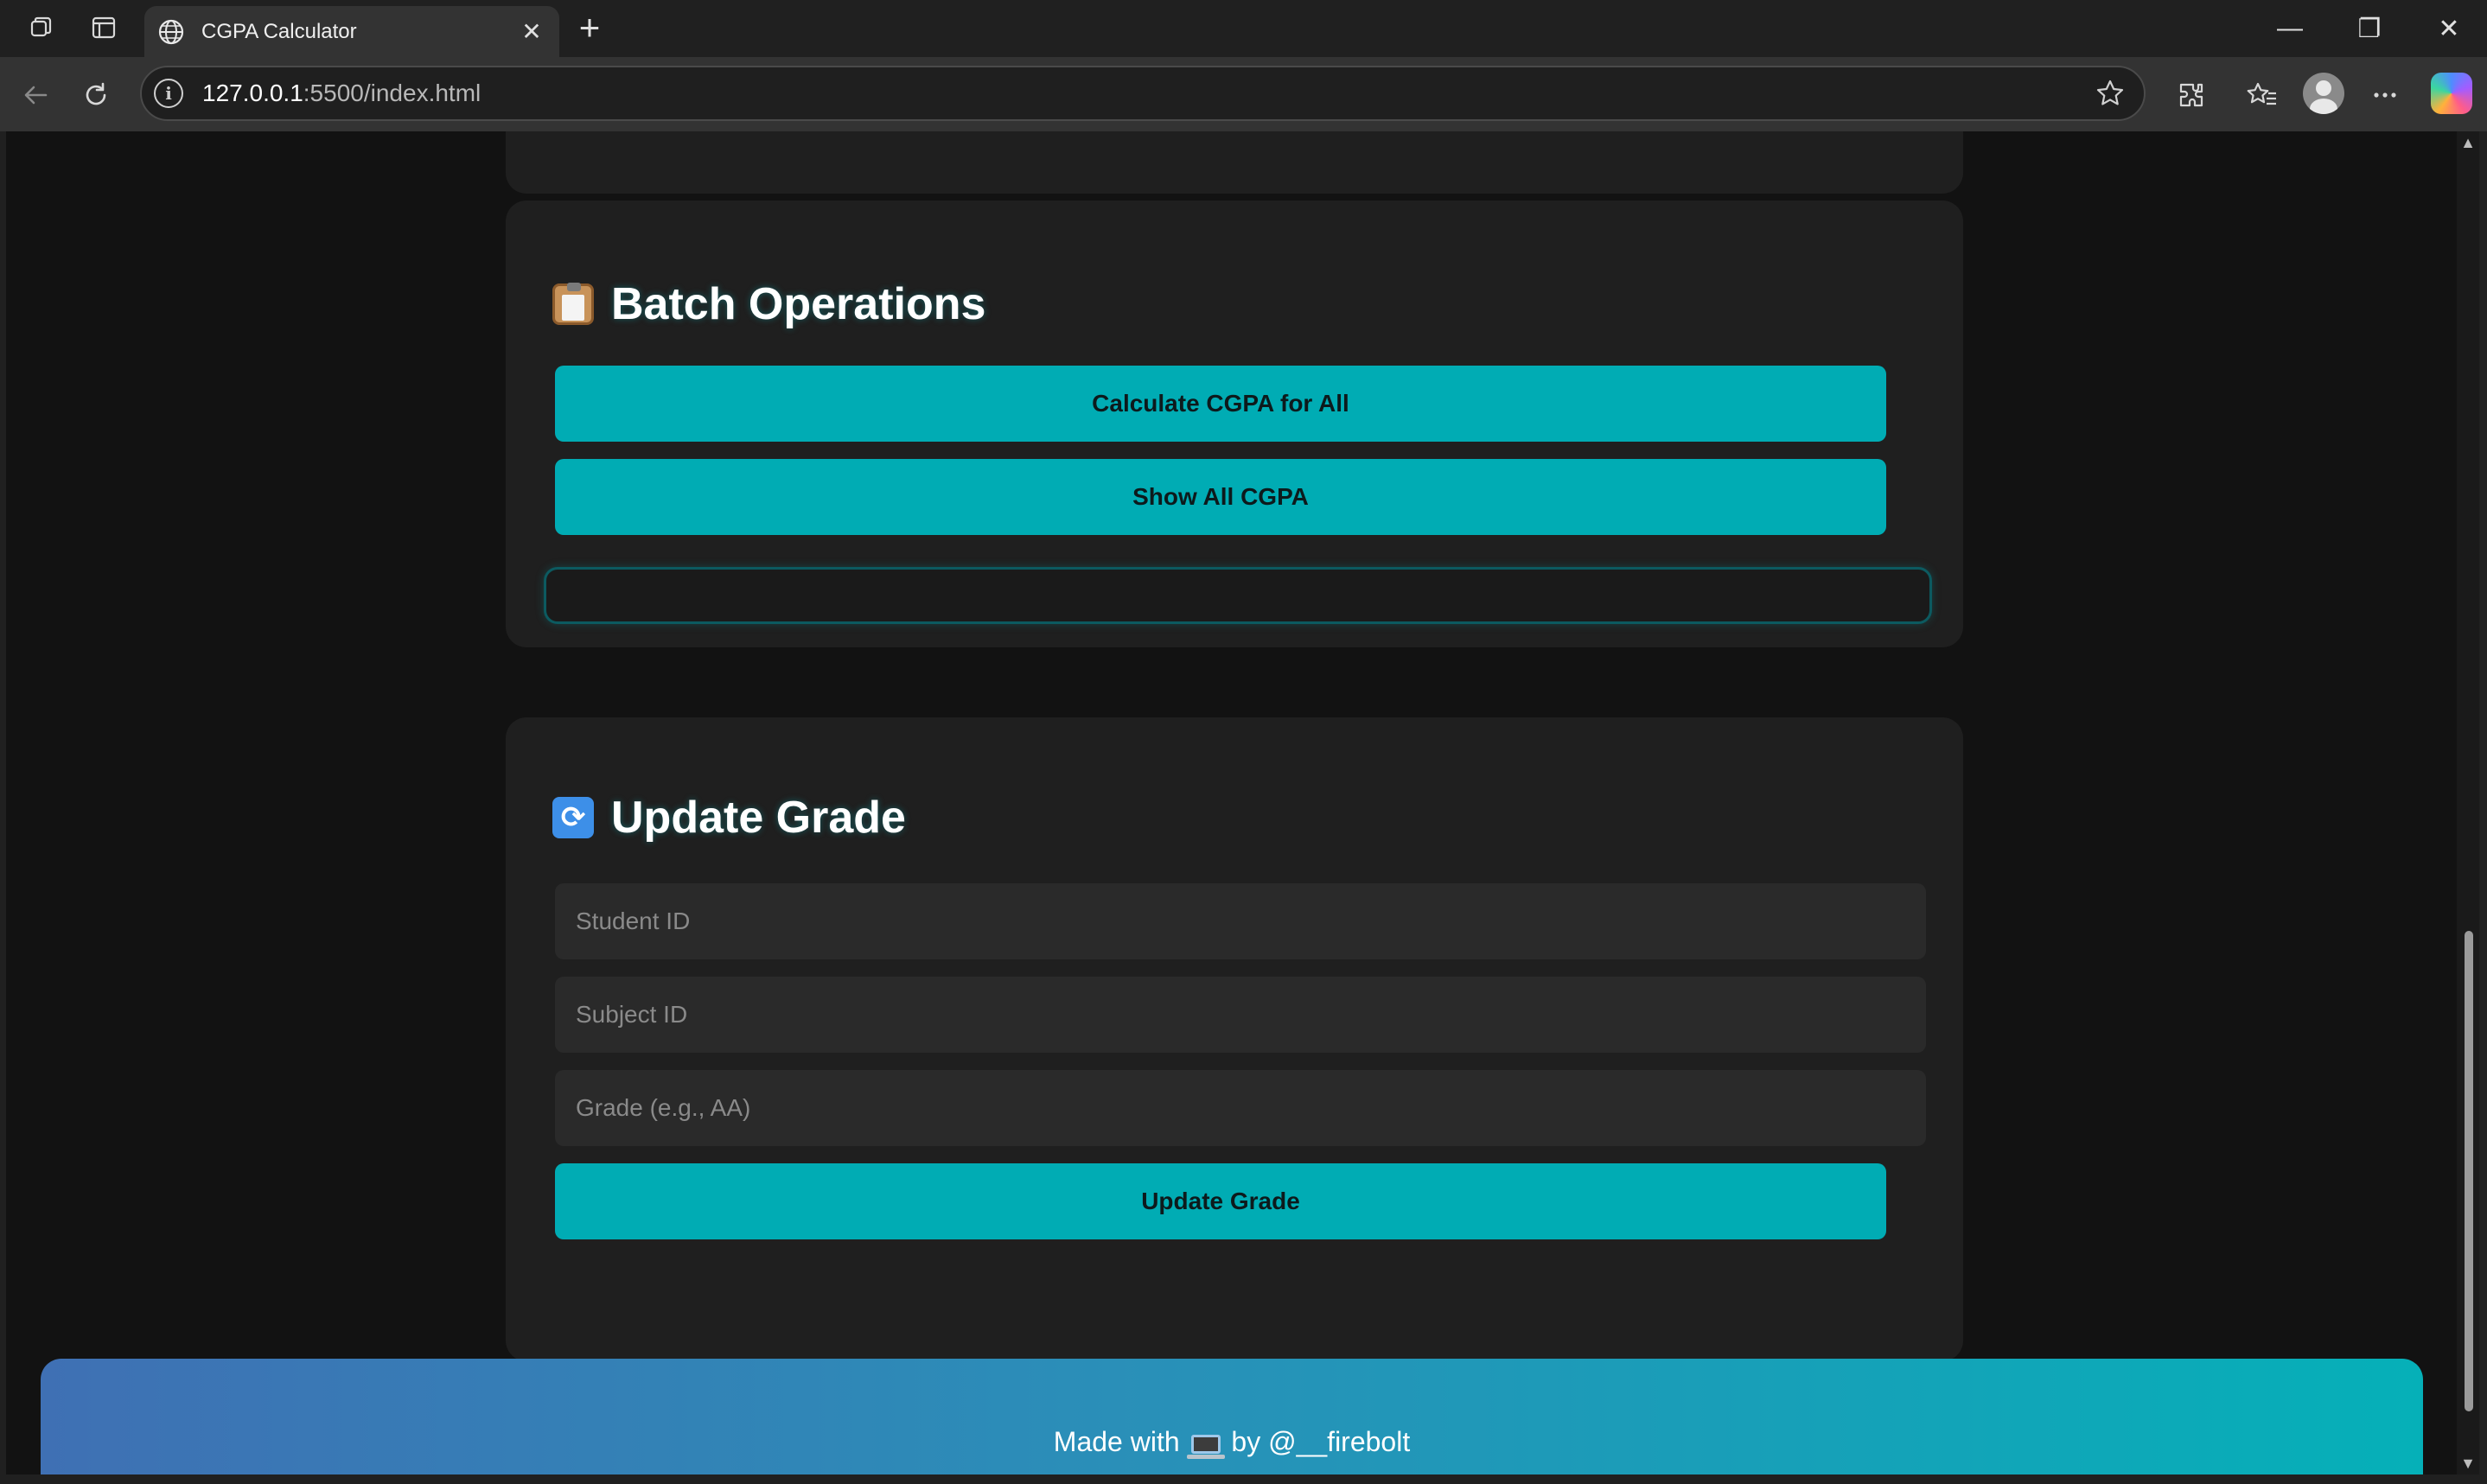 The width and height of the screenshot is (2487, 1484). Describe the element at coordinates (1221, 497) in the screenshot. I see `show-all-cgpa-button: Show All CGPA` at that location.